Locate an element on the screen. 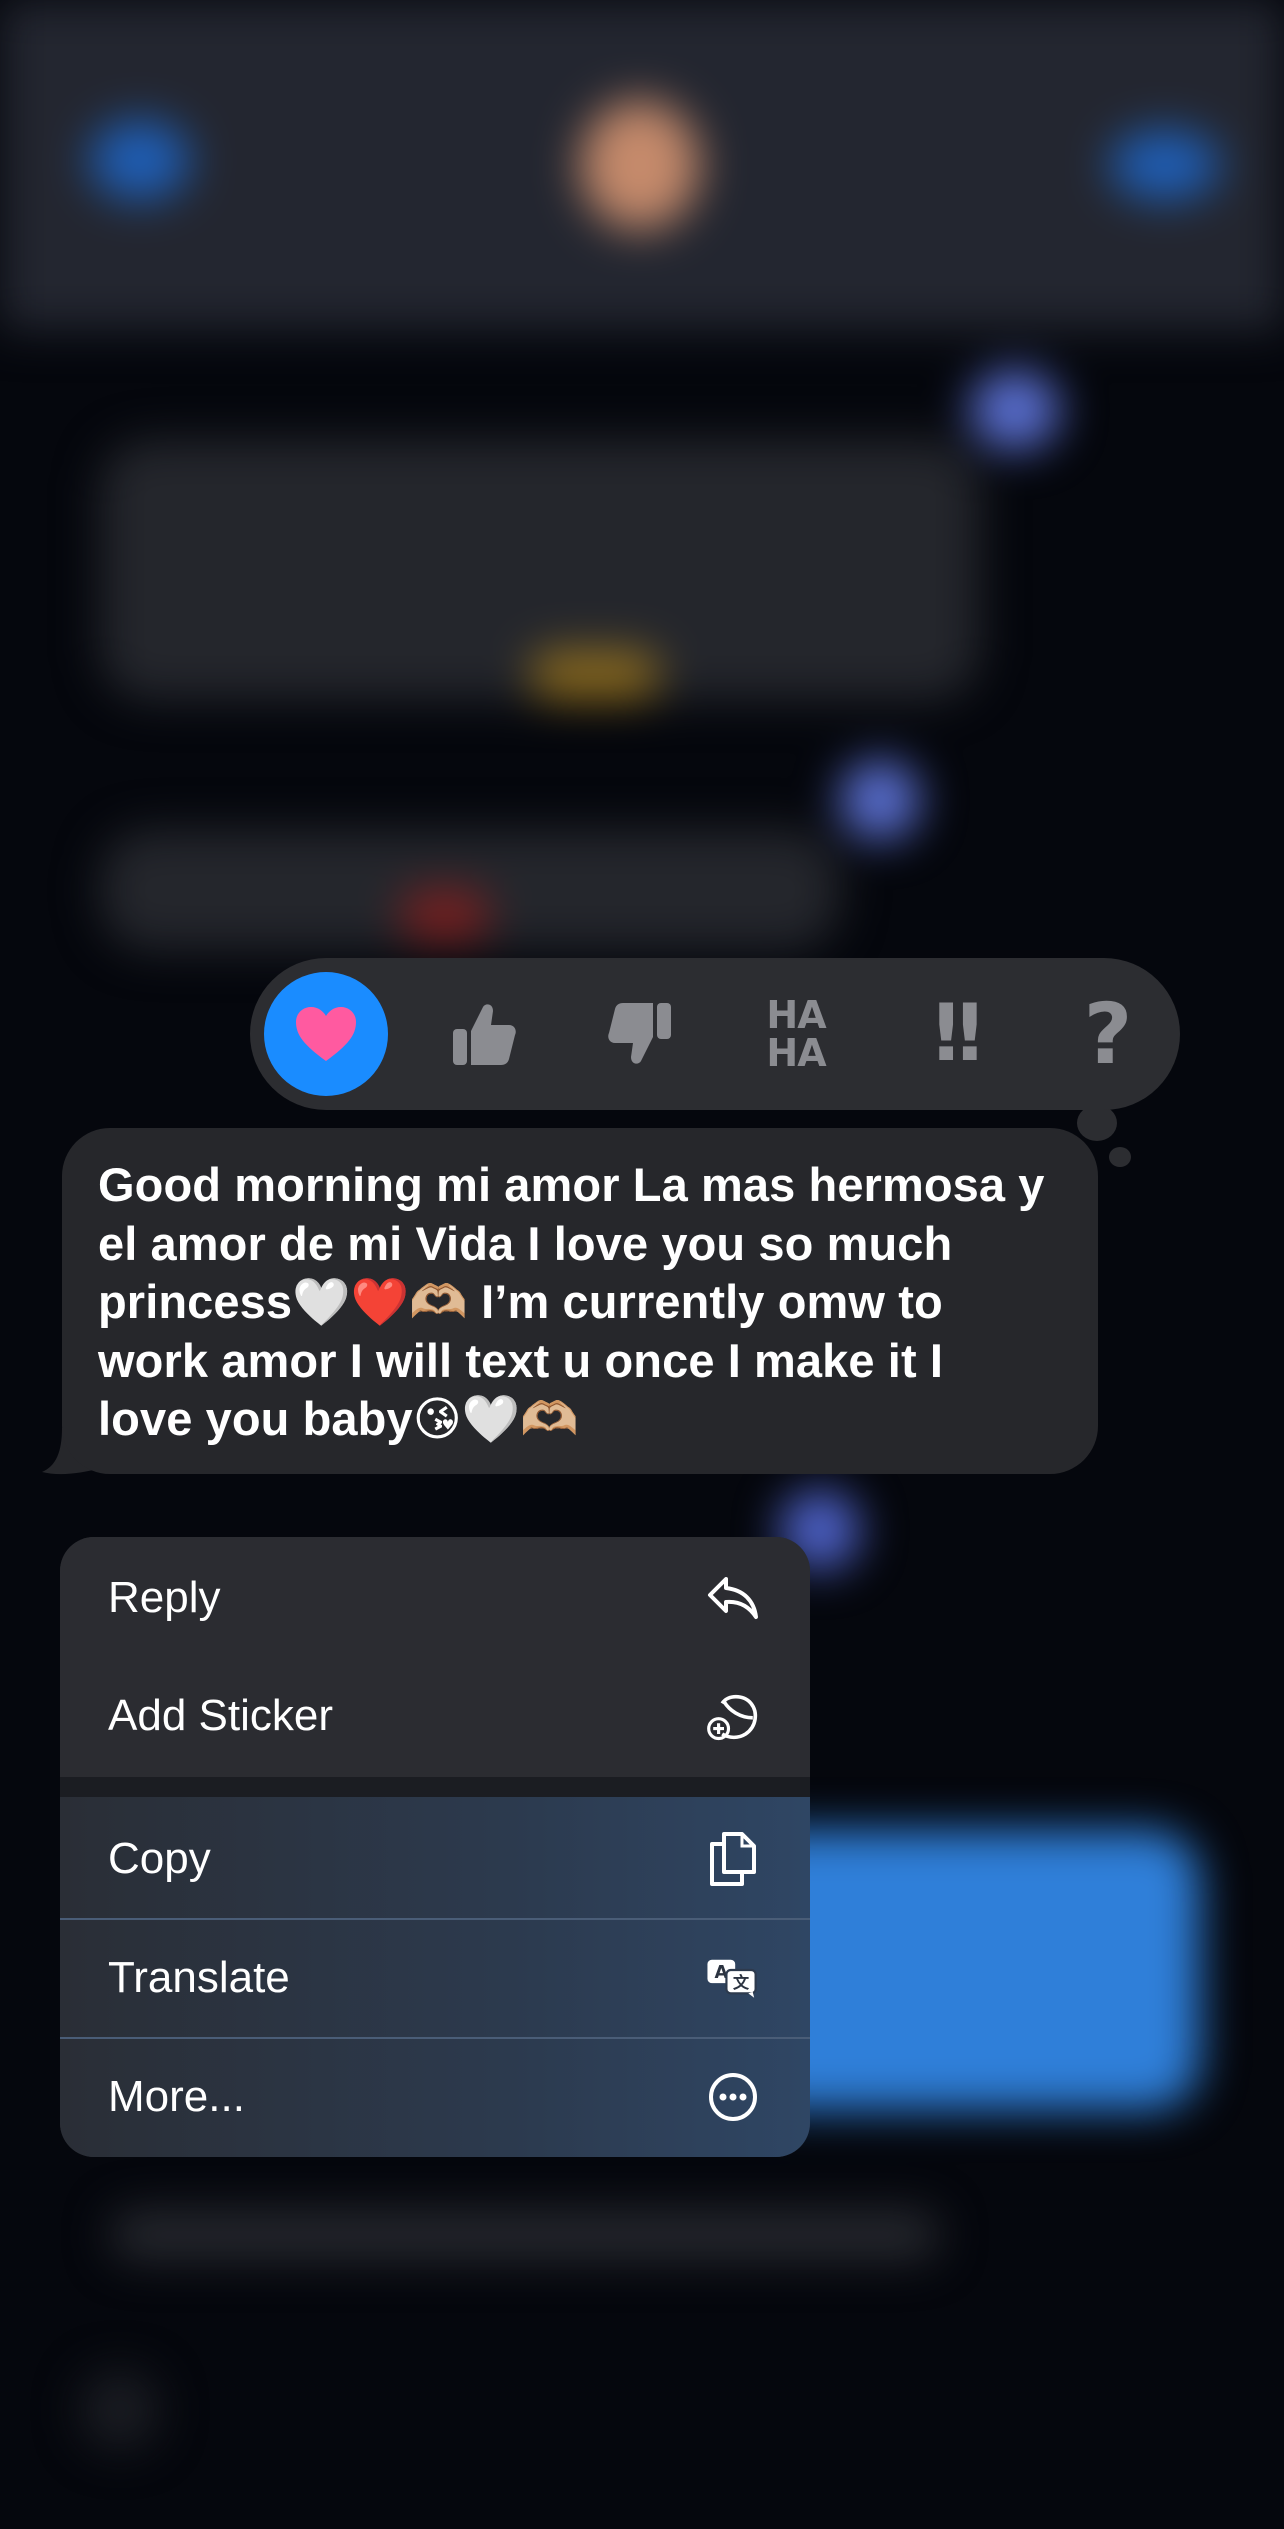  more-icon is located at coordinates (733, 2097).